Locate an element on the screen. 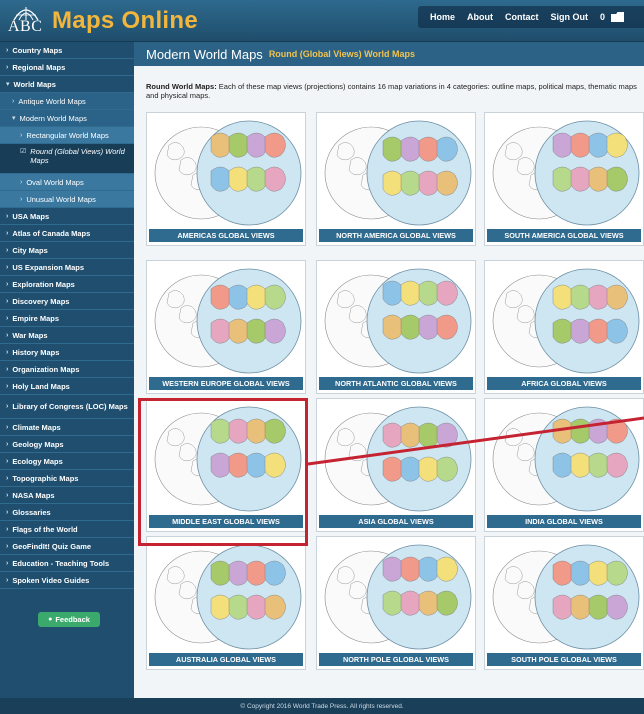 The width and height of the screenshot is (644, 714). map-card-label: NORTH AMERICA GLOBAL VIEWS is located at coordinates (396, 235).